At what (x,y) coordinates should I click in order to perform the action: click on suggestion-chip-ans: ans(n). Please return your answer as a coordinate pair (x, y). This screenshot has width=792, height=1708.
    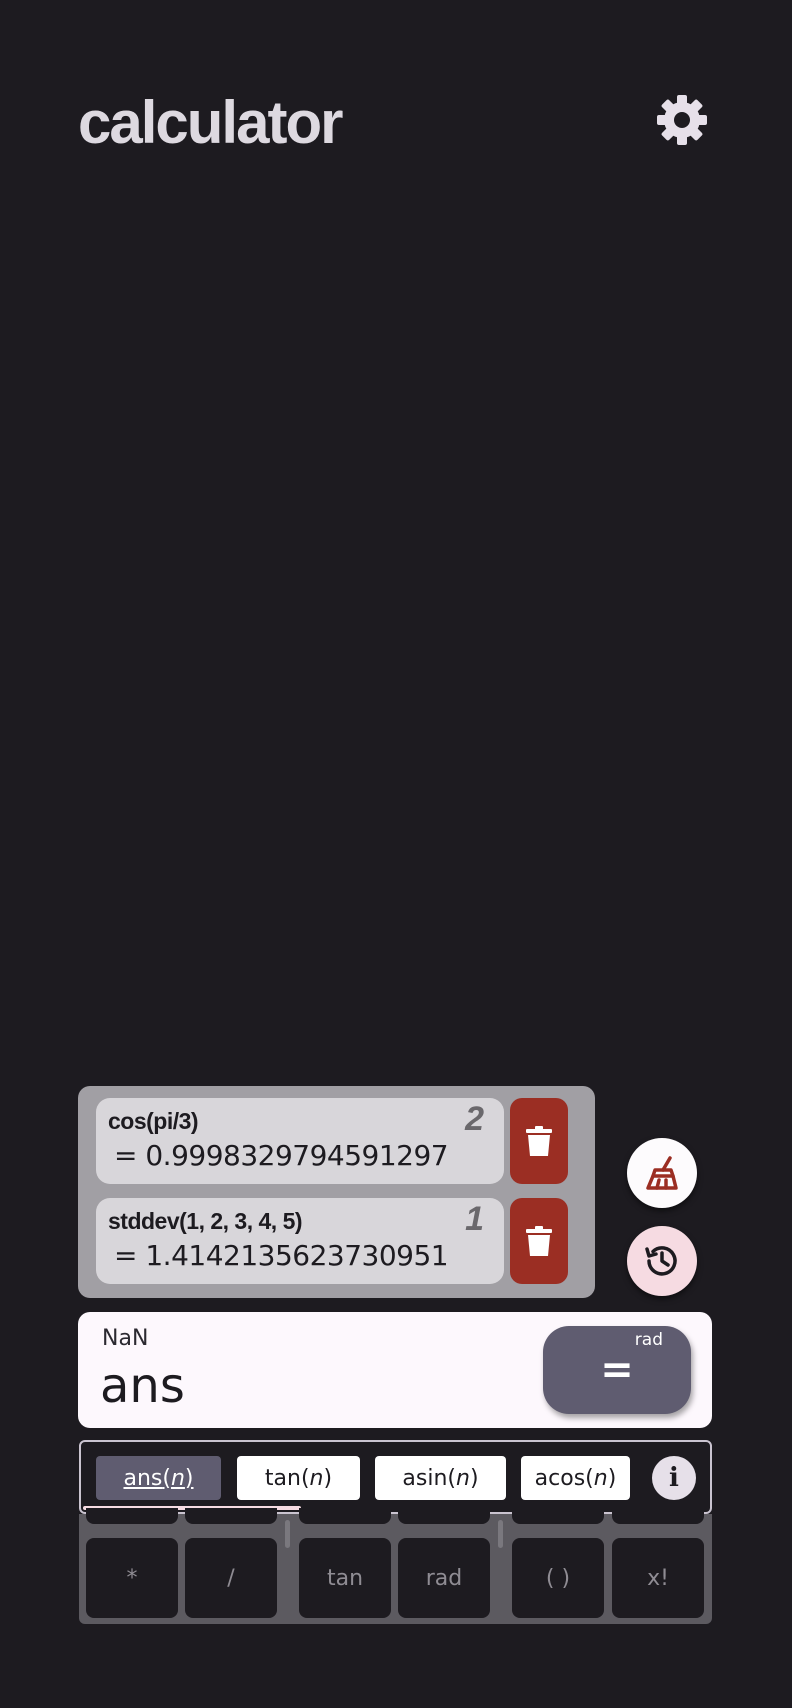
    Looking at the image, I should click on (158, 1478).